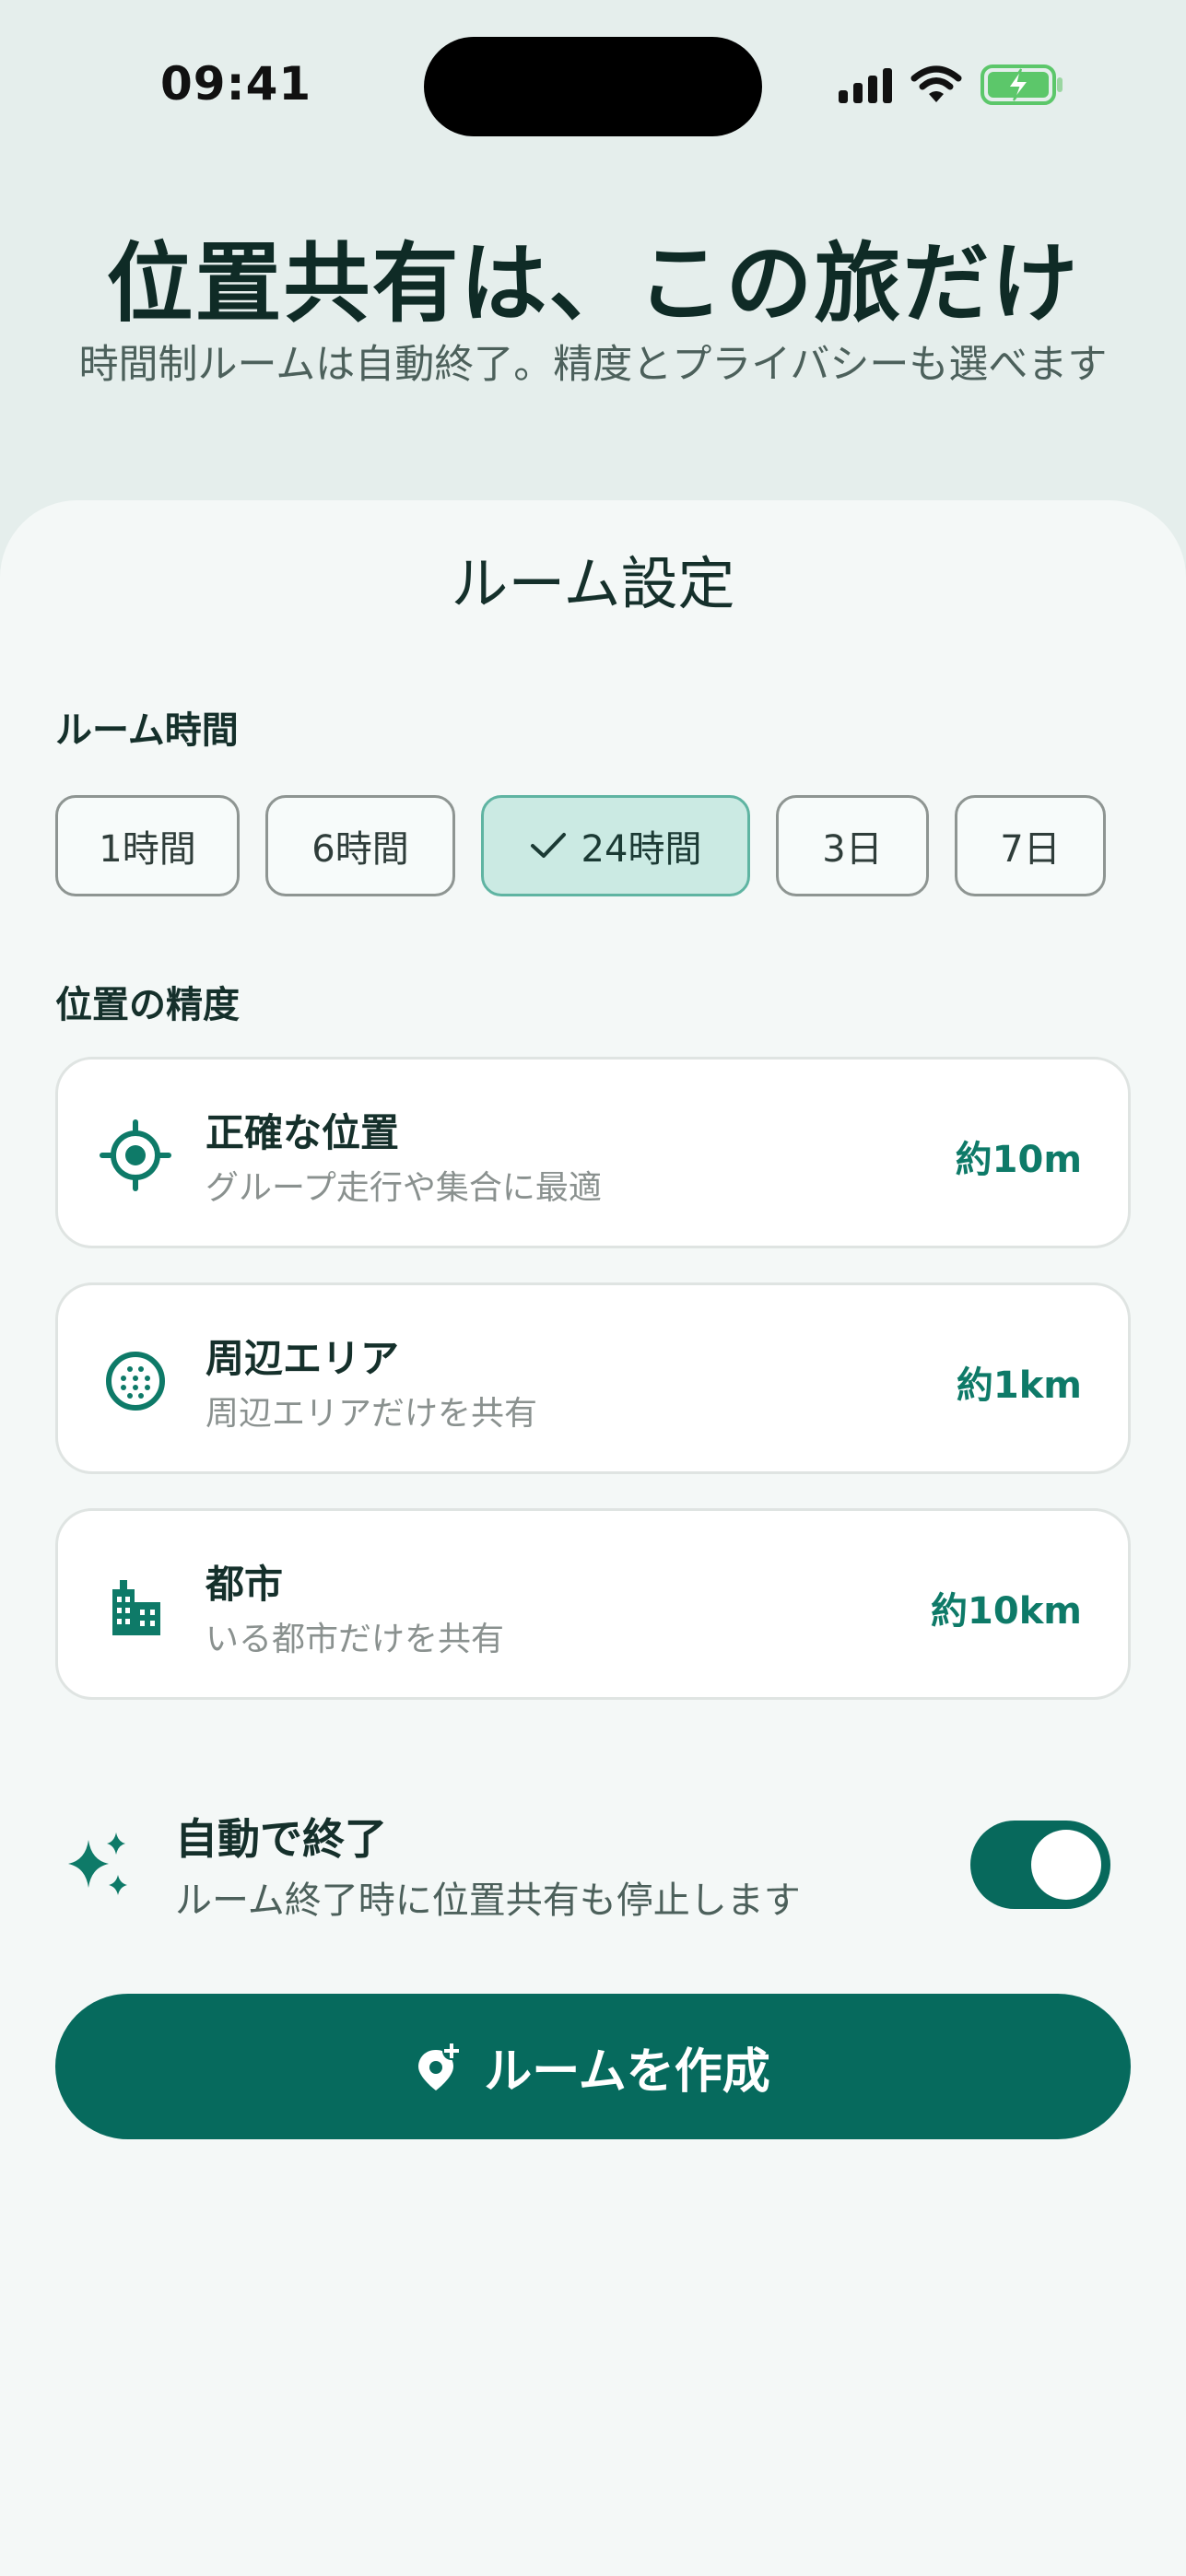 The width and height of the screenshot is (1186, 2576). I want to click on target-icon, so click(135, 1155).